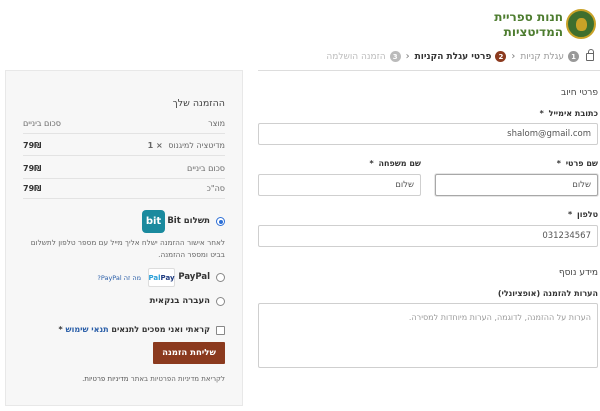 This screenshot has width=600, height=411. Describe the element at coordinates (177, 379) in the screenshot. I see `privacy-text: לקריאת מדיניות הפרטיות באתר` at that location.